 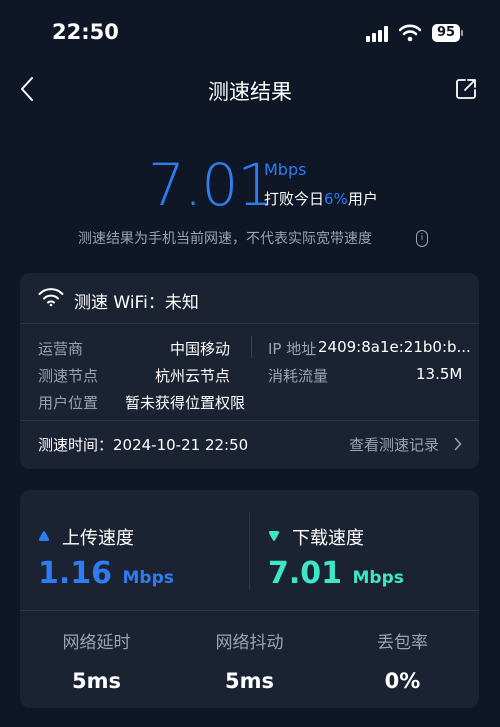 What do you see at coordinates (250, 92) in the screenshot?
I see `page-title: 测速结果` at bounding box center [250, 92].